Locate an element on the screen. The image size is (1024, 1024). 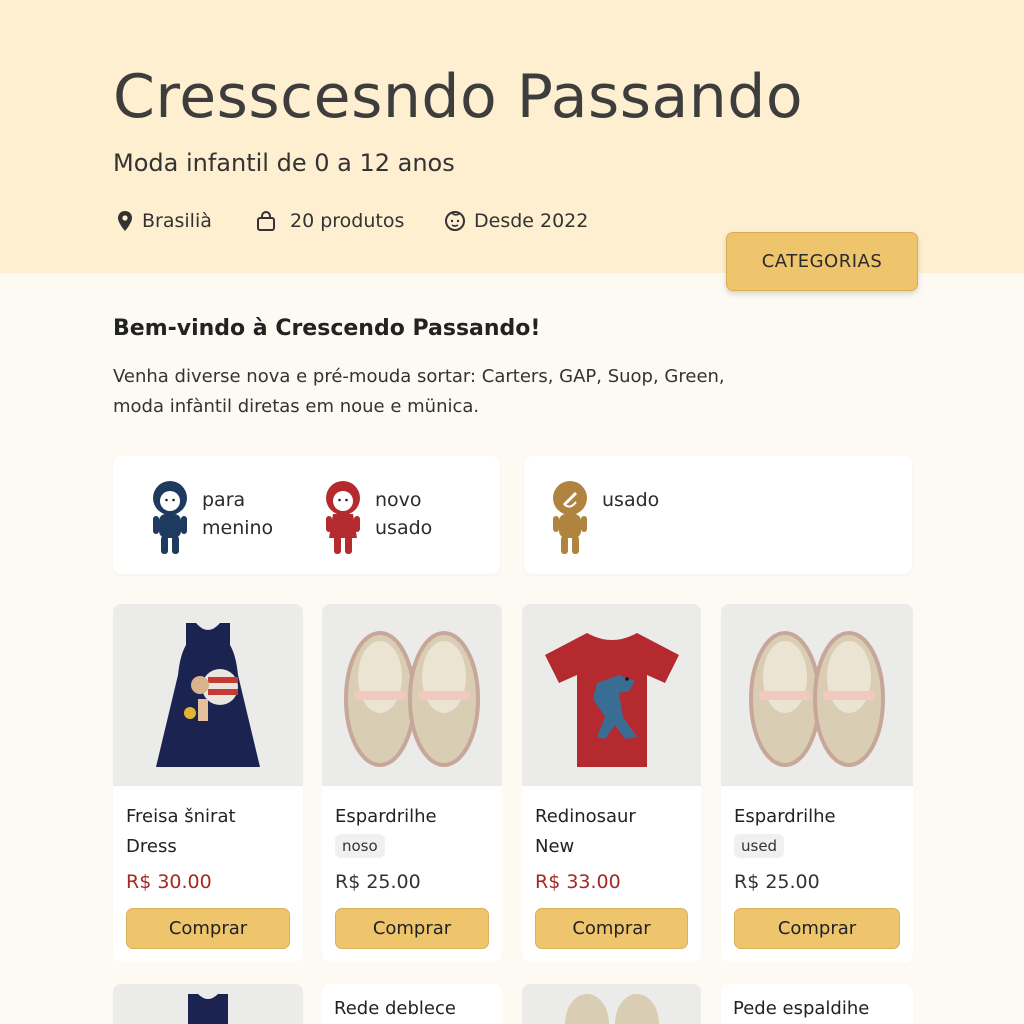
product-card: Espardrilhe used R$ 25.00 Comprar is located at coordinates (817, 783).